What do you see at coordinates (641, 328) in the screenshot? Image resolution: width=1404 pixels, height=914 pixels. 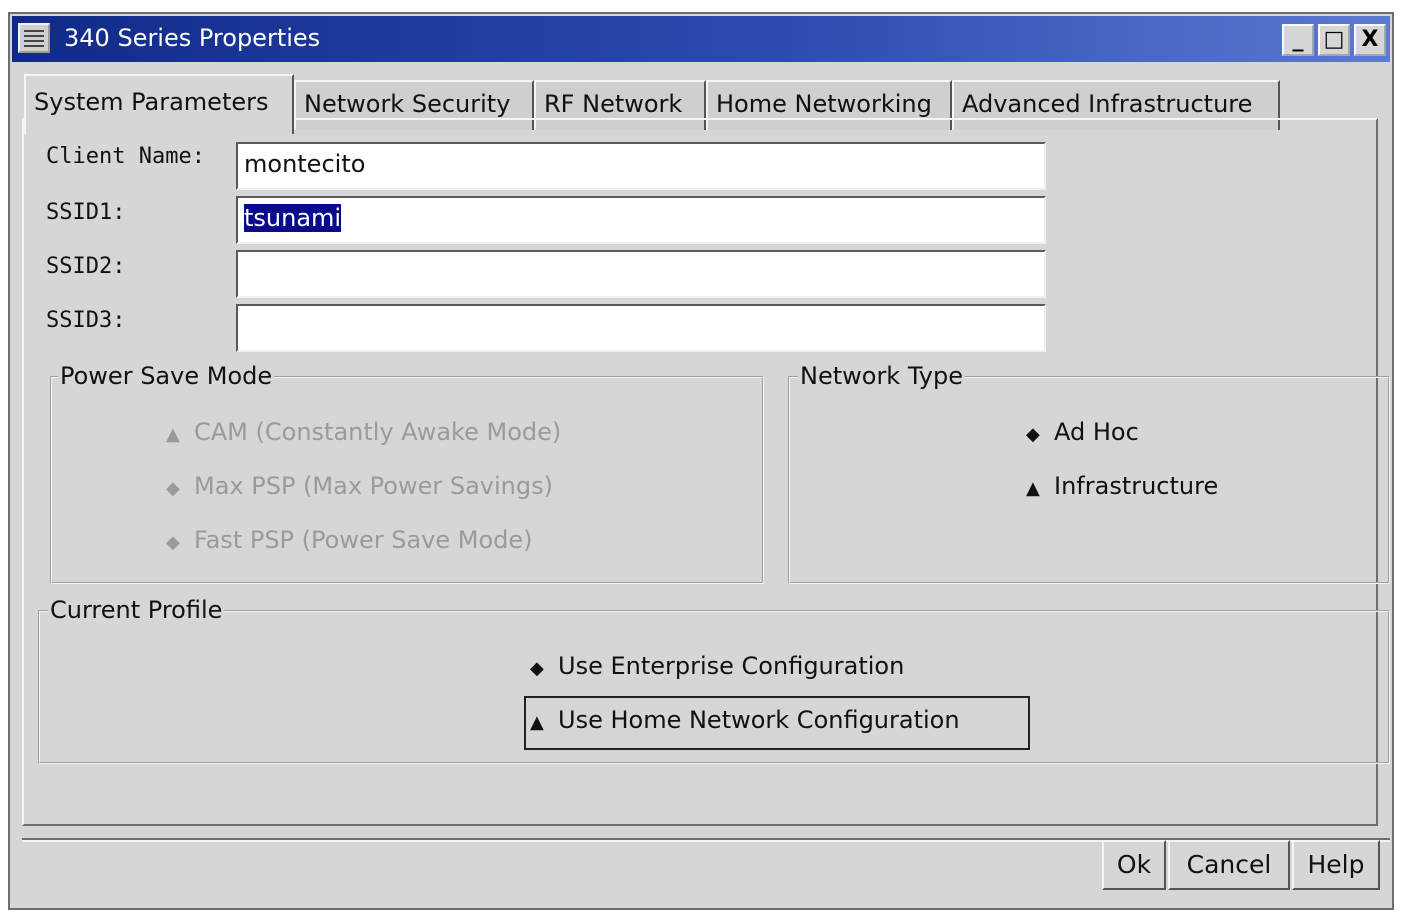 I see `ssid3-field` at bounding box center [641, 328].